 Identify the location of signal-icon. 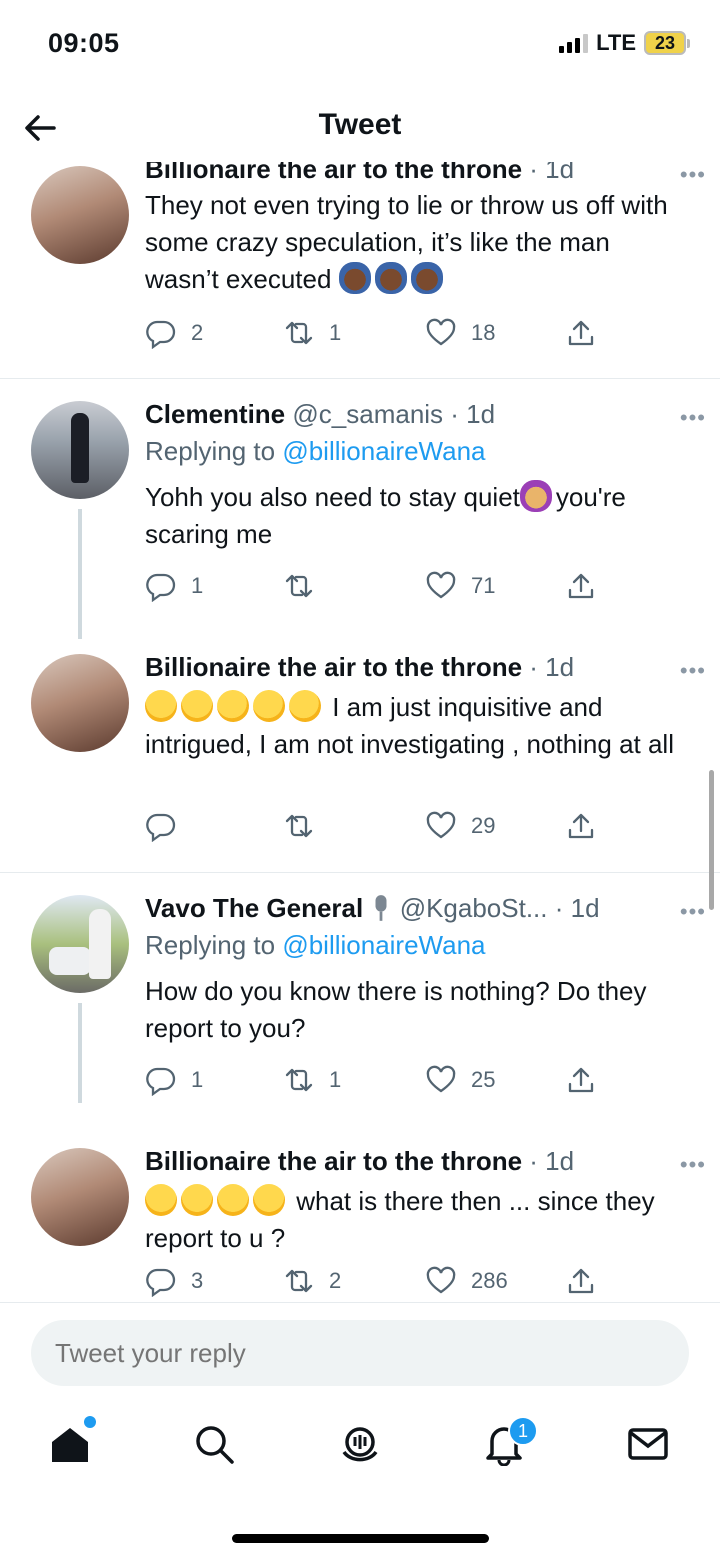
(574, 43).